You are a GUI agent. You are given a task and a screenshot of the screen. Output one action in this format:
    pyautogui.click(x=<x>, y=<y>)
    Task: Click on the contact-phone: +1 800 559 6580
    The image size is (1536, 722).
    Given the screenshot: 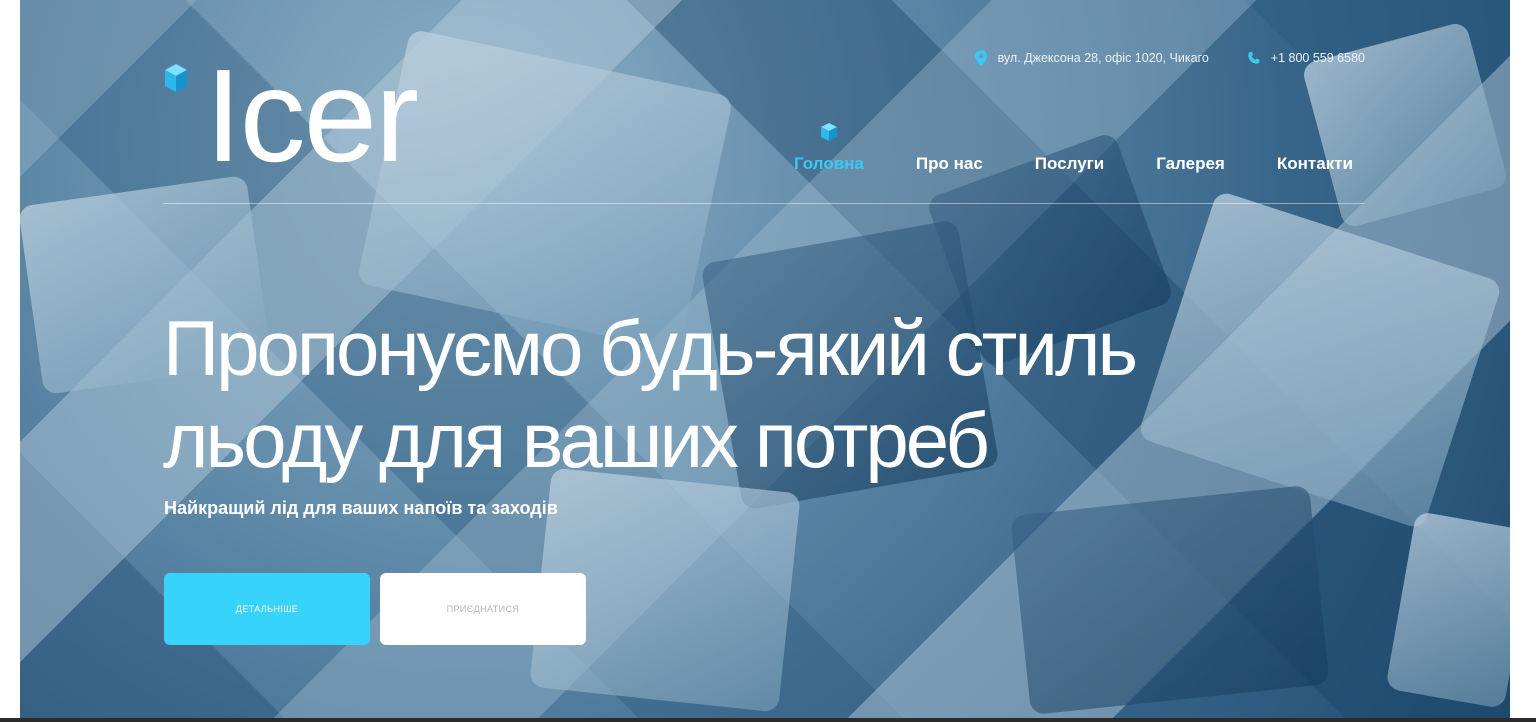 What is the action you would take?
    pyautogui.click(x=1318, y=58)
    